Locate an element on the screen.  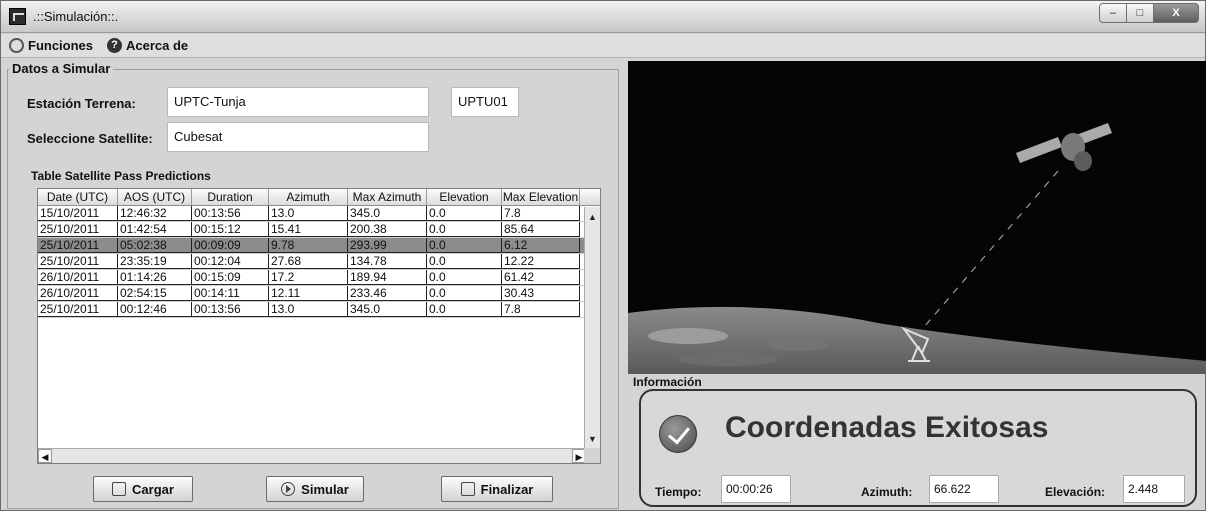
azimuth-label: Azimuth: is located at coordinates (887, 492).